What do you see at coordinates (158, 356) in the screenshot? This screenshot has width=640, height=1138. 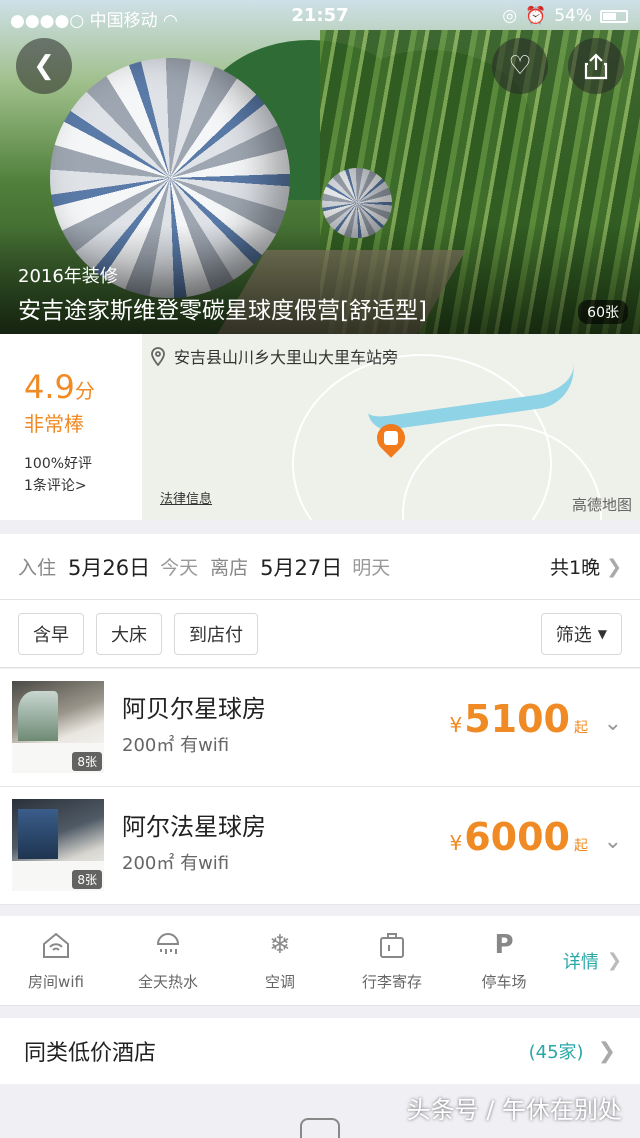 I see `location-pin-icon` at bounding box center [158, 356].